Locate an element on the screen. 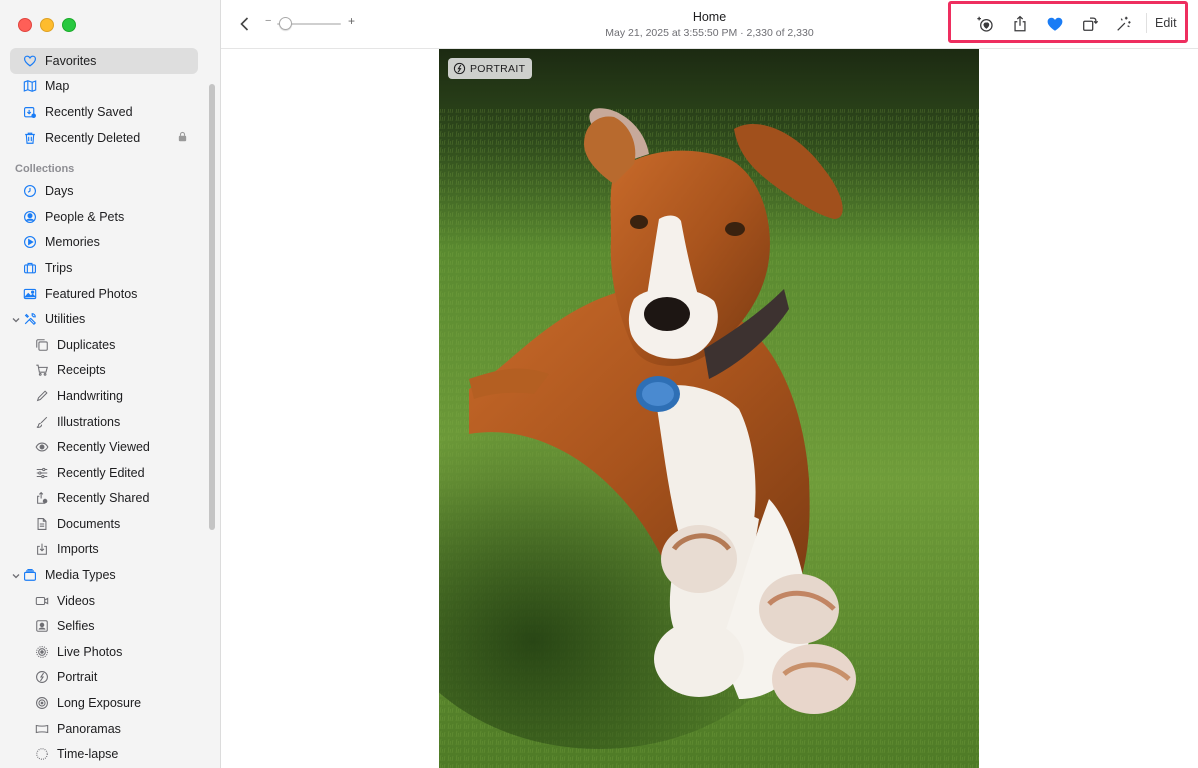  sidebar-item-label: Favorites is located at coordinates (71, 60).